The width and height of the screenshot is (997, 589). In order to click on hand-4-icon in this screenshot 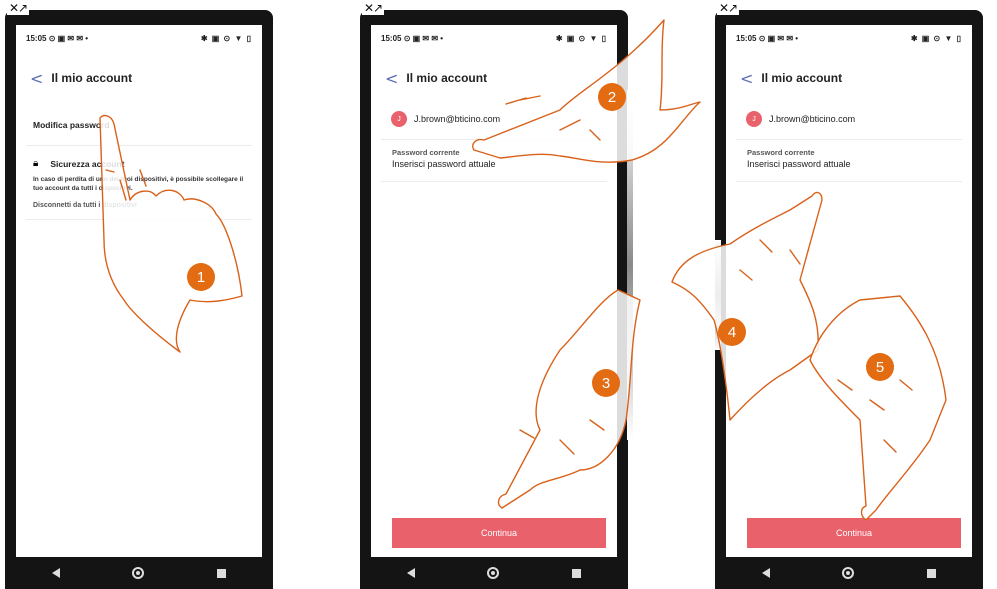, I will do `click(747, 306)`.